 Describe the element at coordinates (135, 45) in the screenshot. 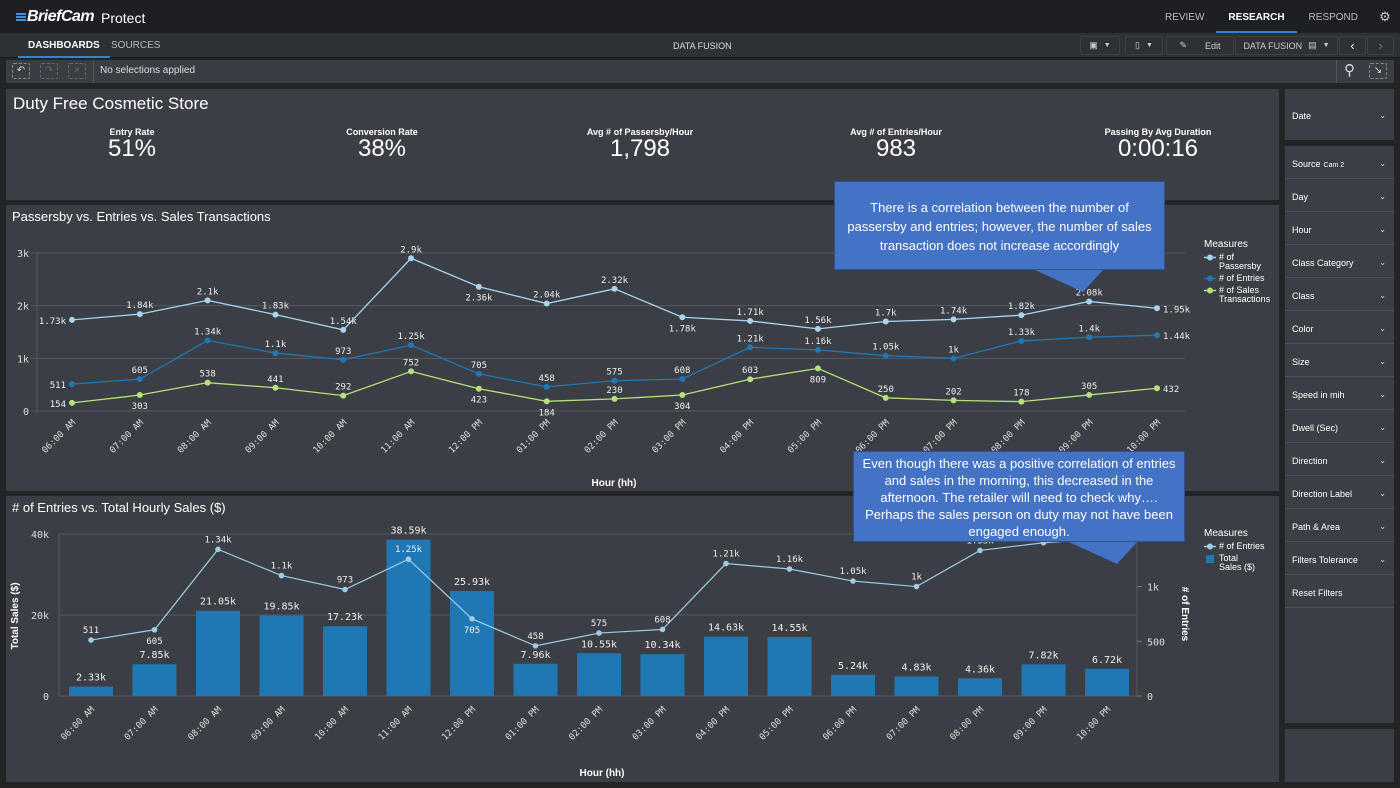

I see `tab-sources: SOURCES` at that location.